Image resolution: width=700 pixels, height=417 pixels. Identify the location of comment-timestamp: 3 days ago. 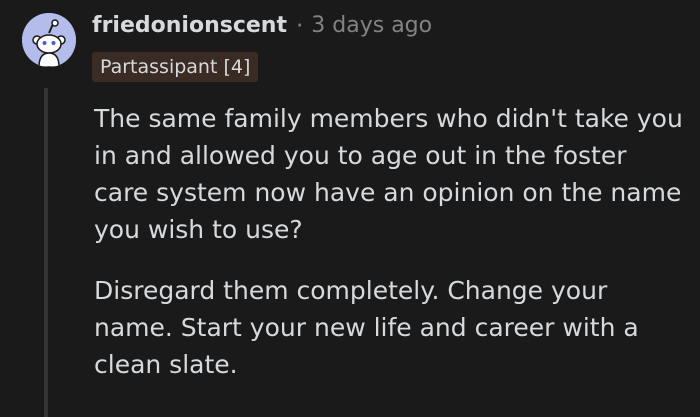
(371, 26).